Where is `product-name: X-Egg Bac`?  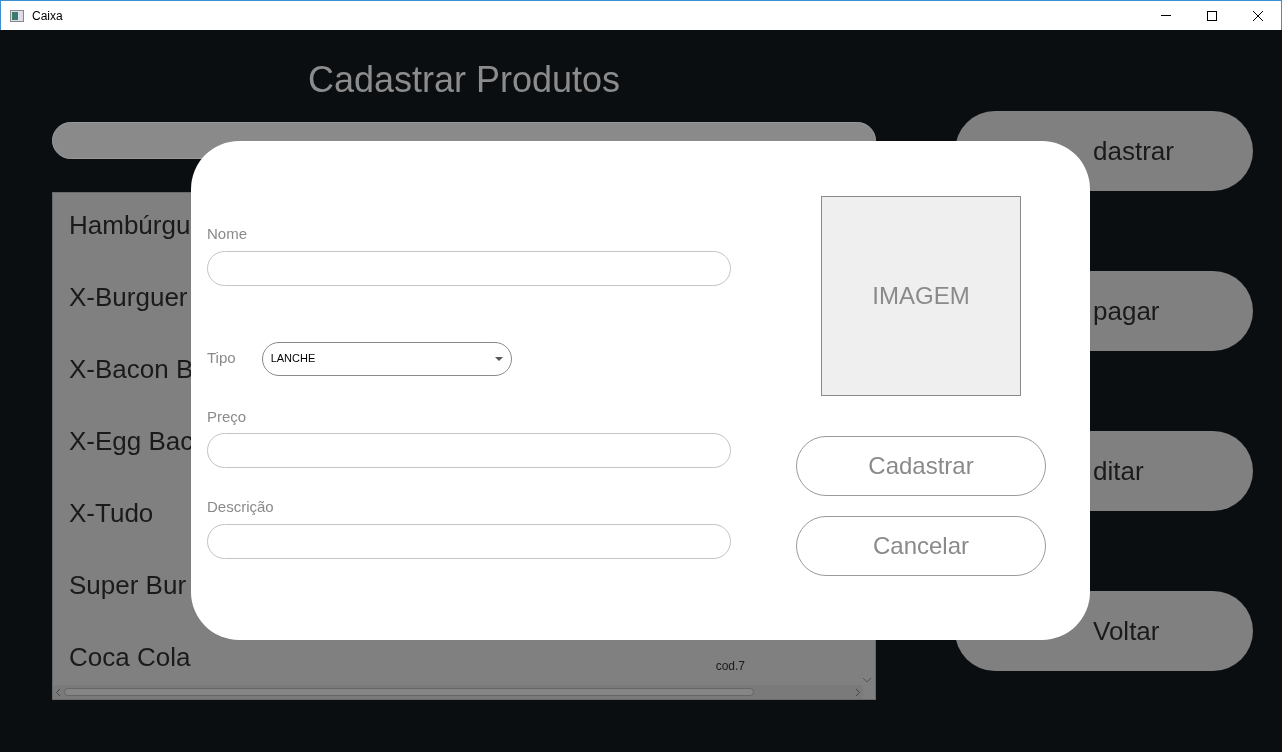 product-name: X-Egg Bac is located at coordinates (131, 441).